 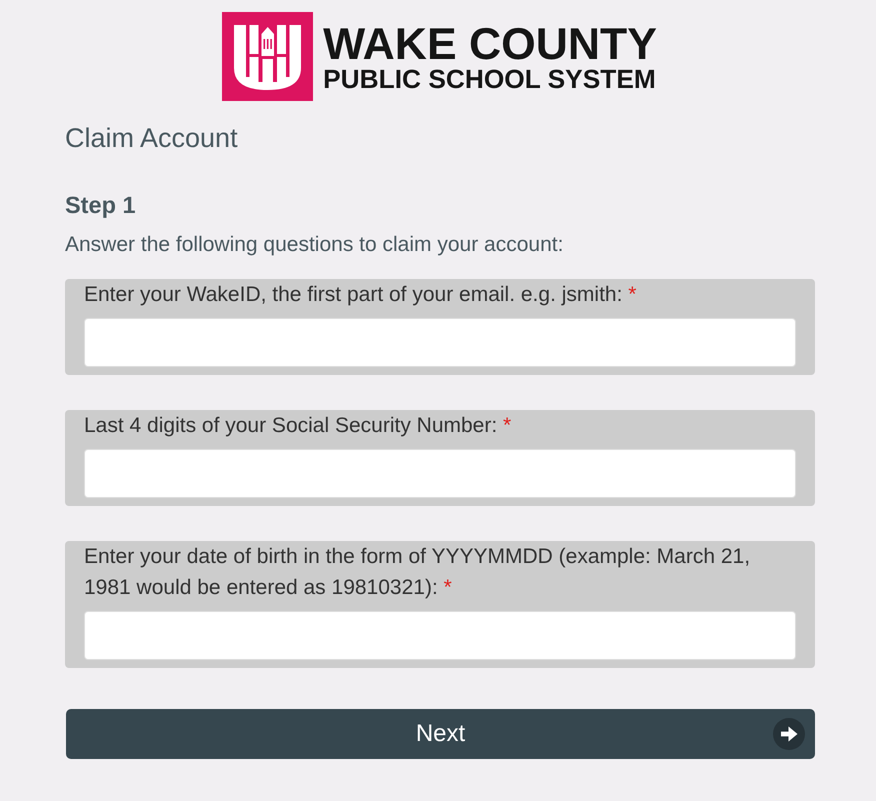 I want to click on arrow-right-icon, so click(x=789, y=734).